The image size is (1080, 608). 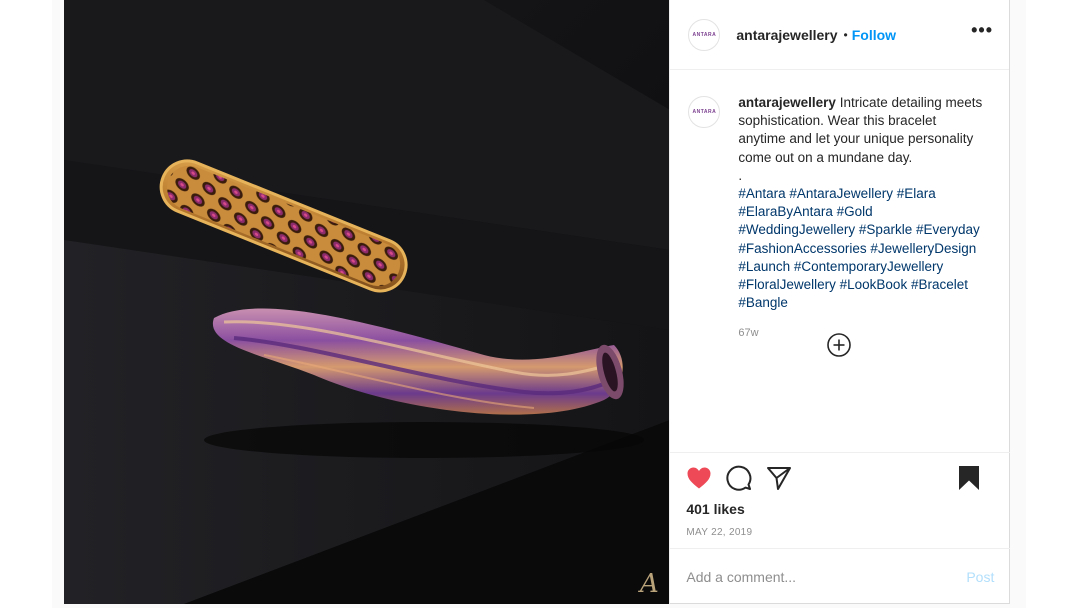 I want to click on follow-button: Follow, so click(x=874, y=35).